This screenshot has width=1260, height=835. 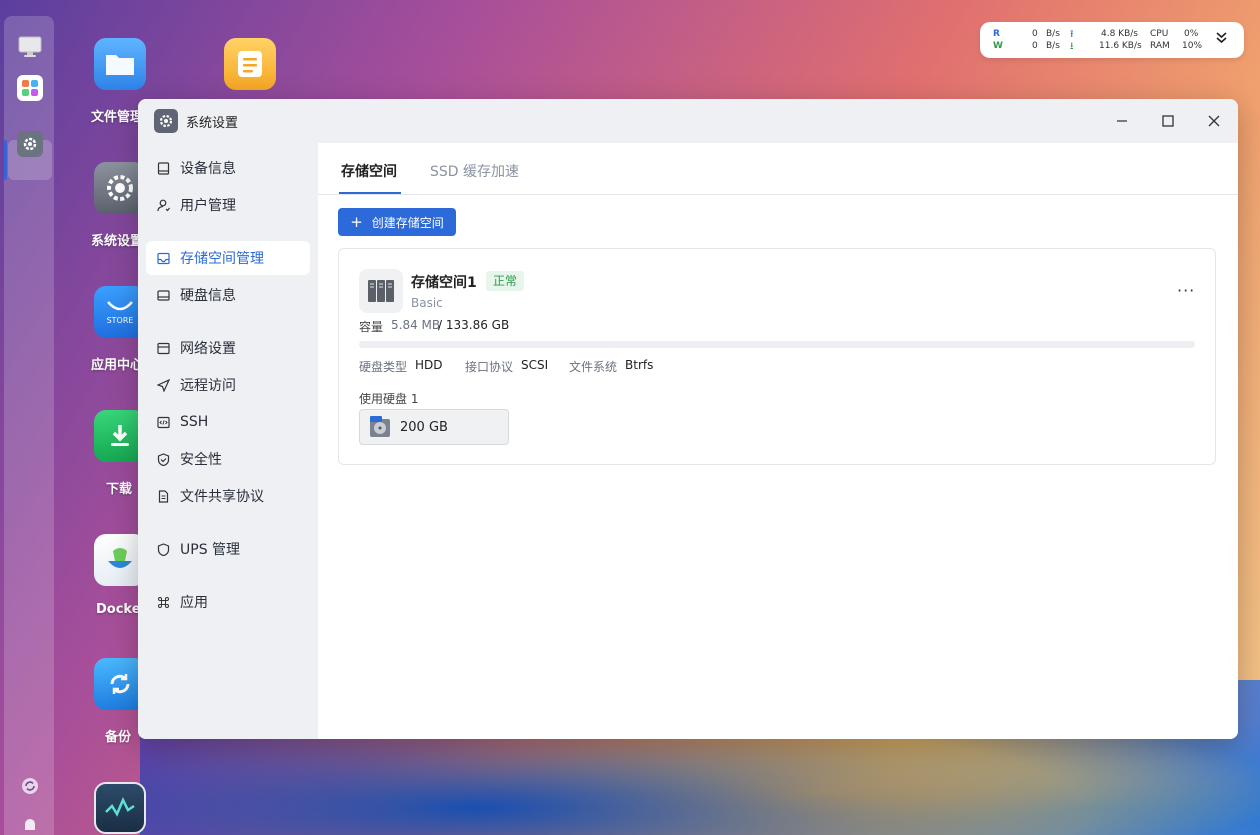 I want to click on sidebar-item-security: 安全性, so click(x=228, y=459).